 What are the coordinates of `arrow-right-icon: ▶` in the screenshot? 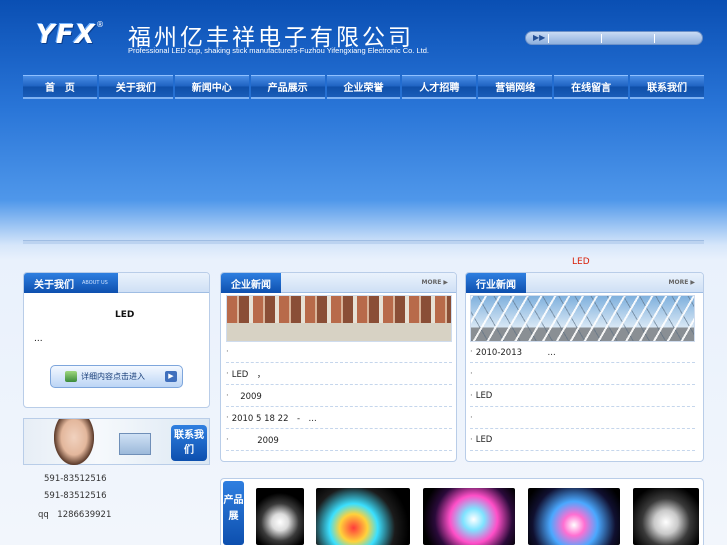 It's located at (171, 376).